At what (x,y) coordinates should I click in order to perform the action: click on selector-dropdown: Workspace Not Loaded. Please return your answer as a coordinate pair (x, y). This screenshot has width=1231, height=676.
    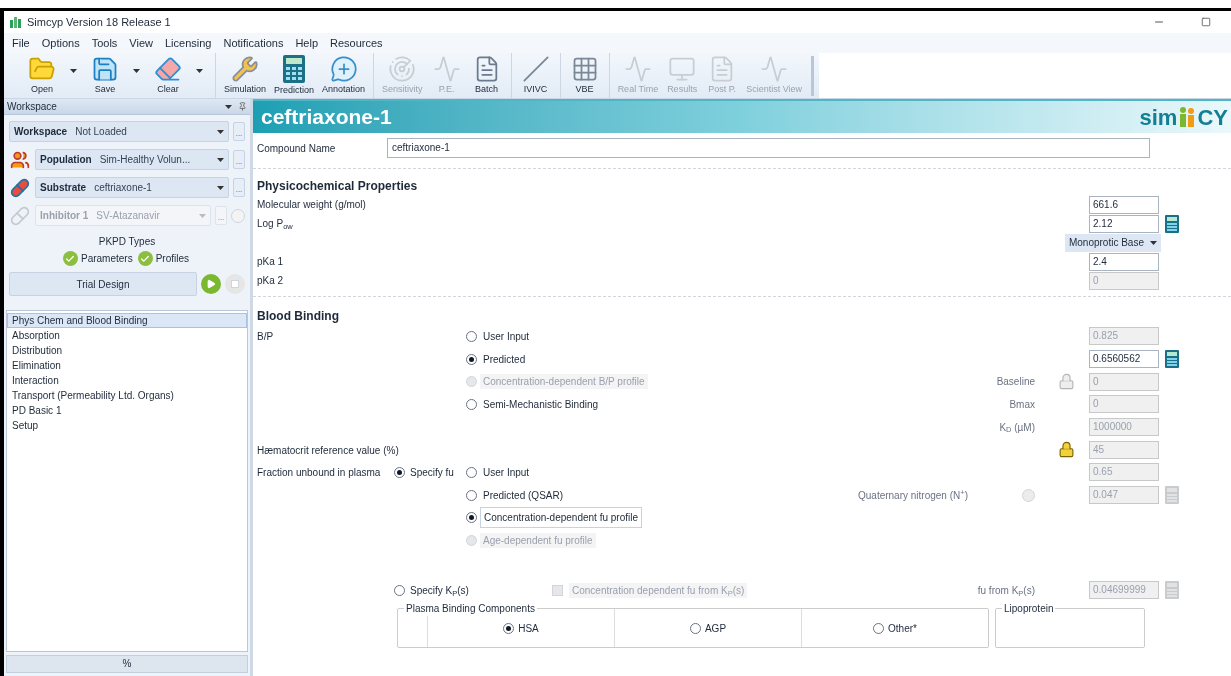
    Looking at the image, I should click on (119, 131).